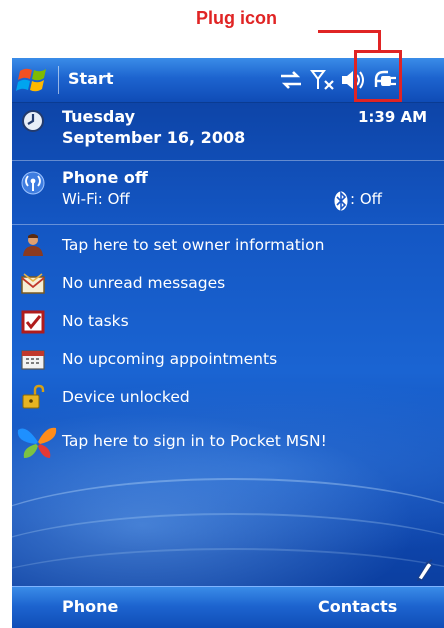  Describe the element at coordinates (228, 607) in the screenshot. I see `softkey-bar: Phone Contacts` at that location.